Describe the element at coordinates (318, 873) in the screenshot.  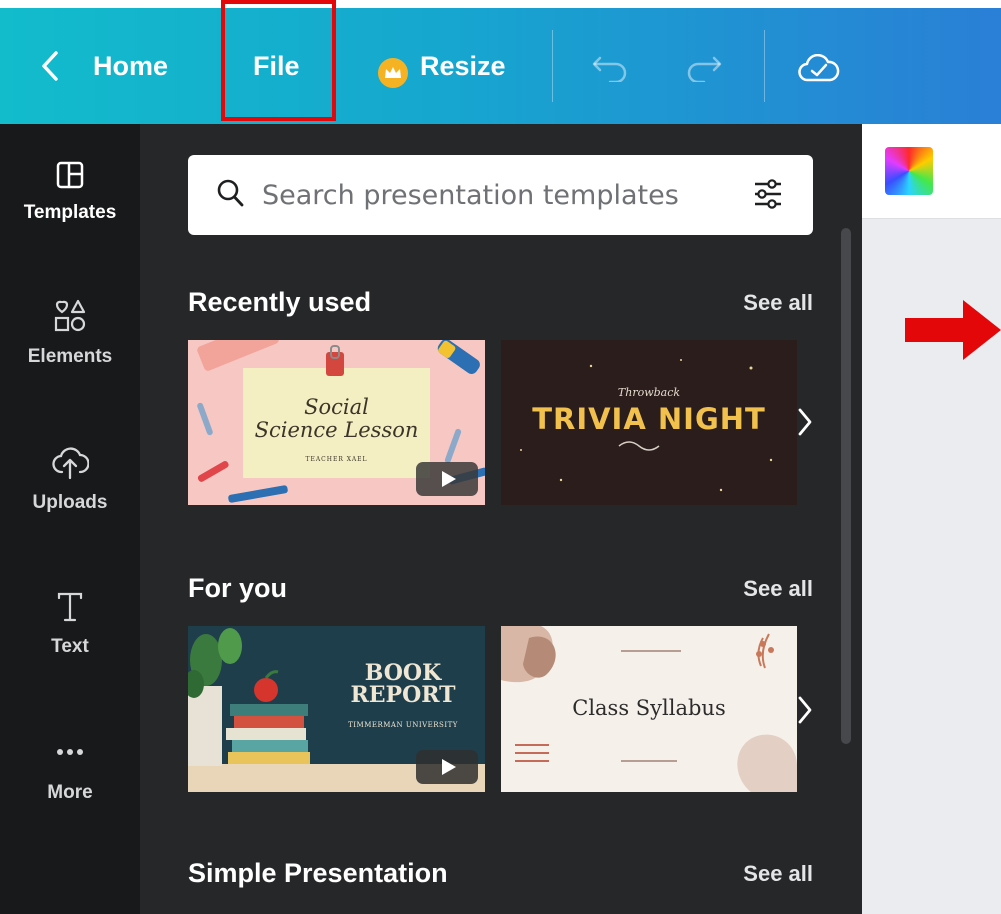
I see `section-title-simple-presentation: Simple Presentation` at that location.